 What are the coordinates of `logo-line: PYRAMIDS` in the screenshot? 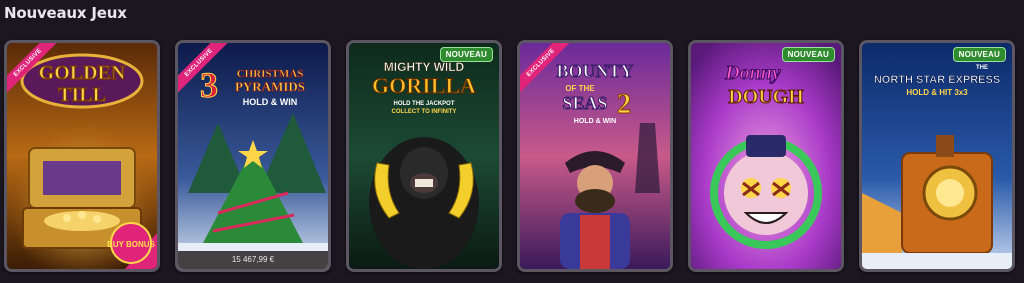 It's located at (270, 86).